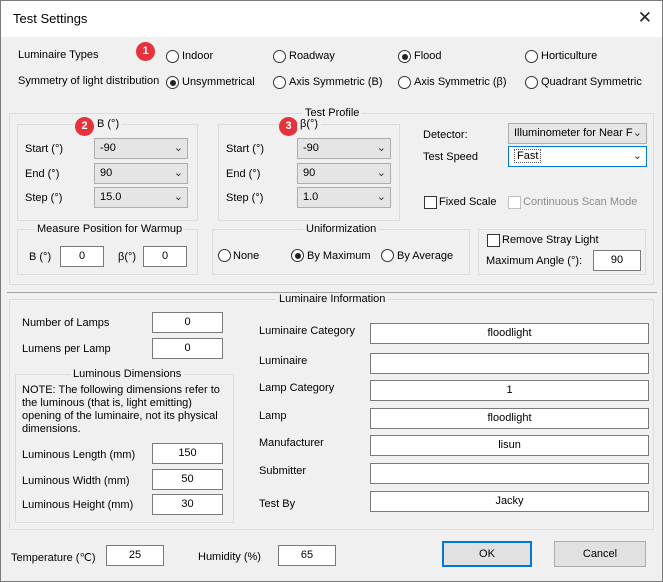 Image resolution: width=663 pixels, height=582 pixels. I want to click on manufacturer-label: Manufacturer, so click(291, 443).